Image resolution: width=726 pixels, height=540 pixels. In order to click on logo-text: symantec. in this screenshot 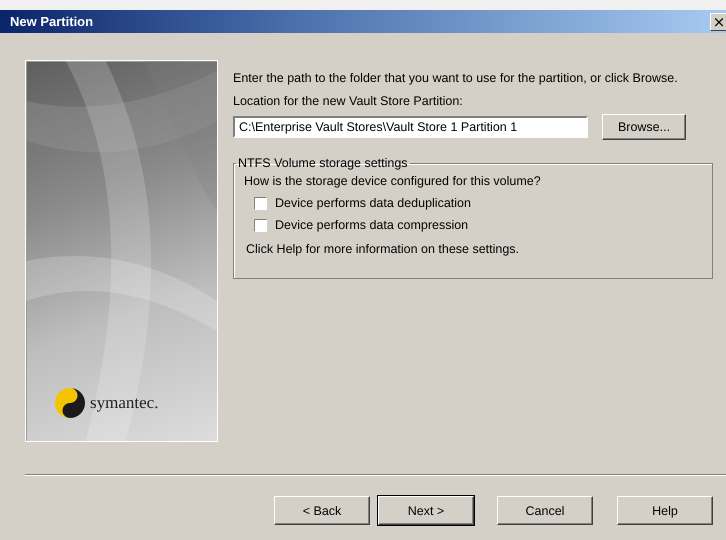, I will do `click(124, 403)`.